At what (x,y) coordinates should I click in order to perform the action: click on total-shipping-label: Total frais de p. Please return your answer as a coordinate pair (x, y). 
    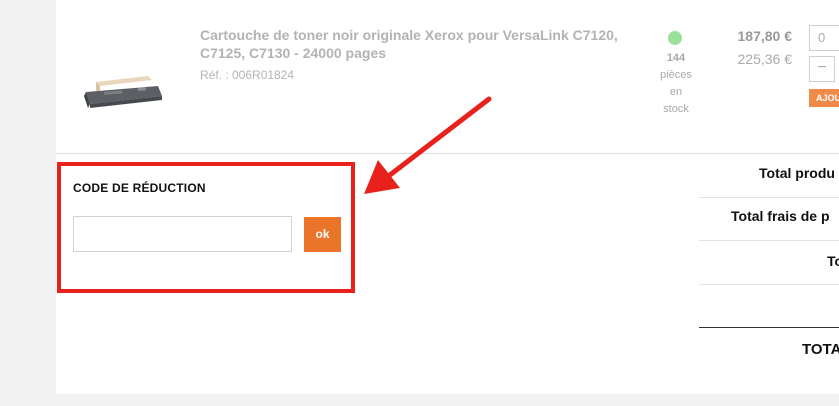
    Looking at the image, I should click on (780, 216).